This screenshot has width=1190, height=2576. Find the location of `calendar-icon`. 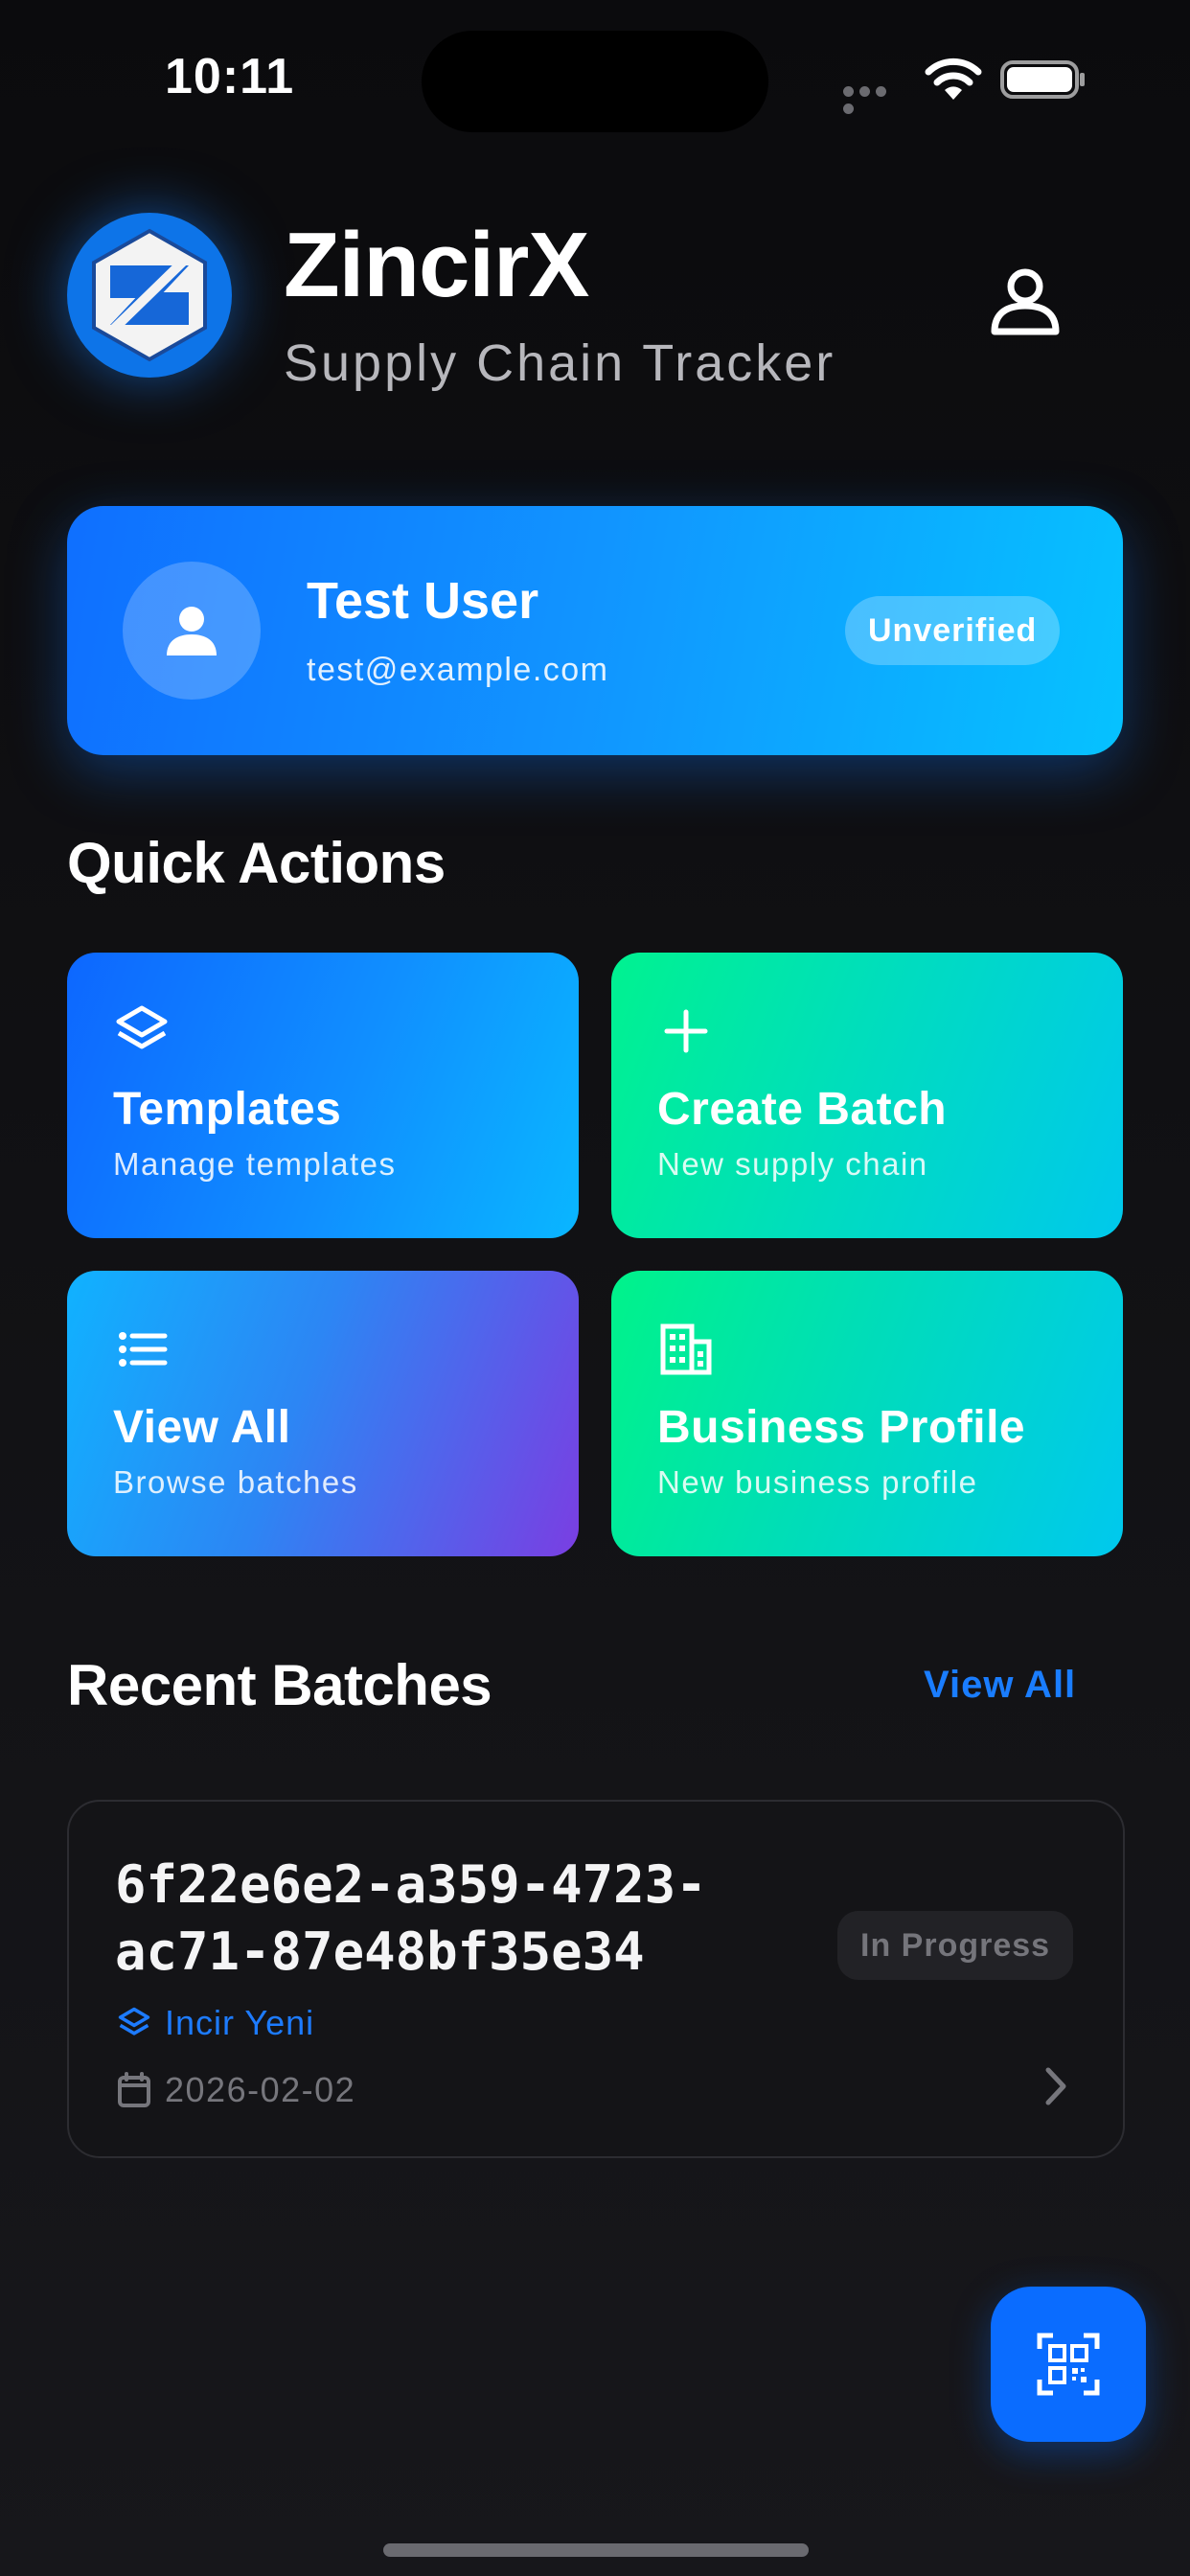

calendar-icon is located at coordinates (134, 2089).